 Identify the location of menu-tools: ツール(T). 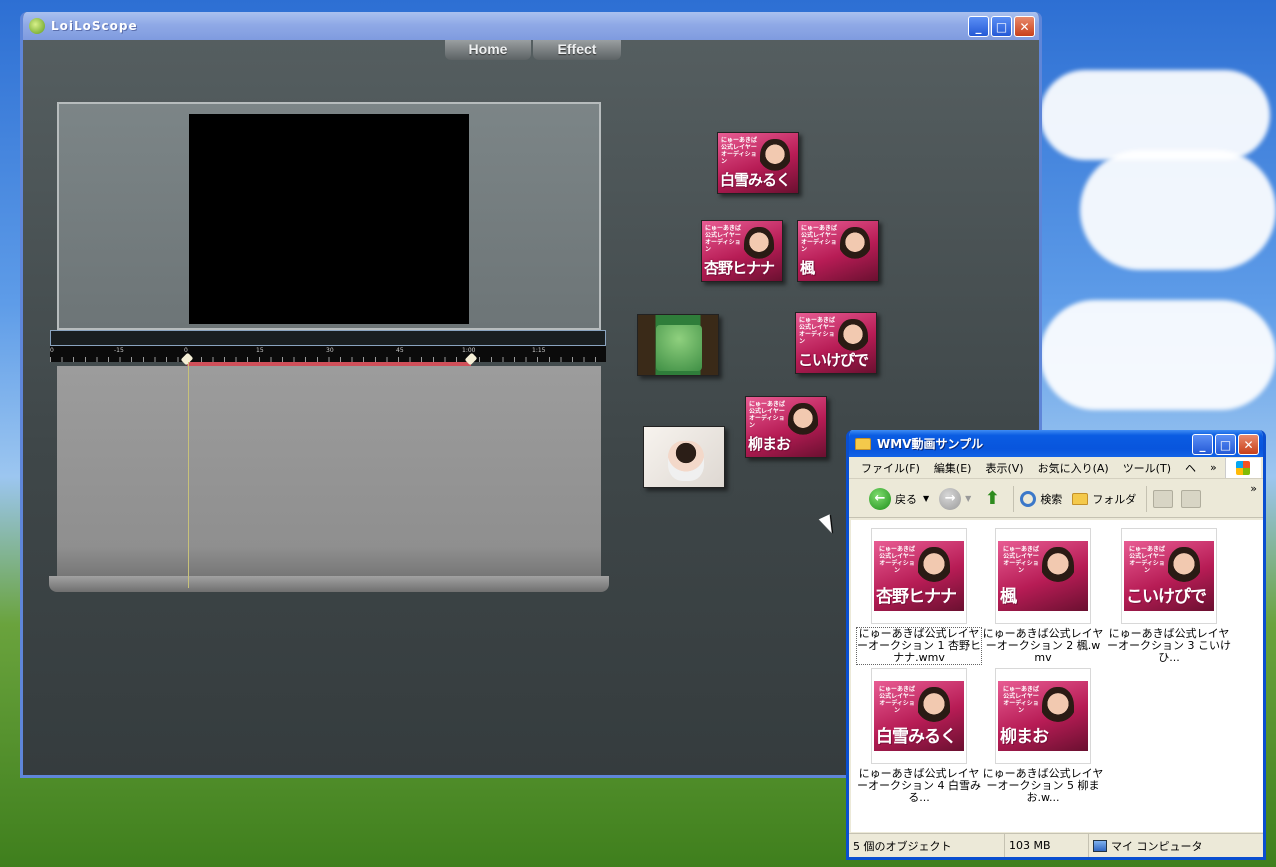
(1147, 468).